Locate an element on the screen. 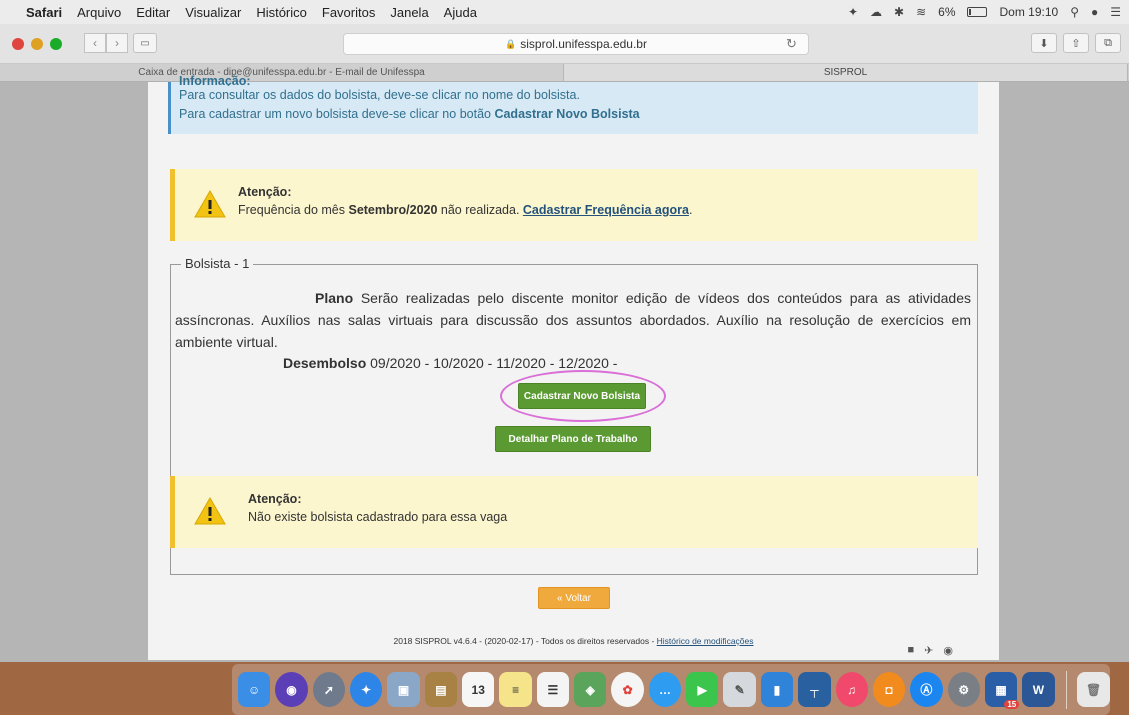 This screenshot has height=715, width=1129. calendar-icon: 13 is located at coordinates (478, 689).